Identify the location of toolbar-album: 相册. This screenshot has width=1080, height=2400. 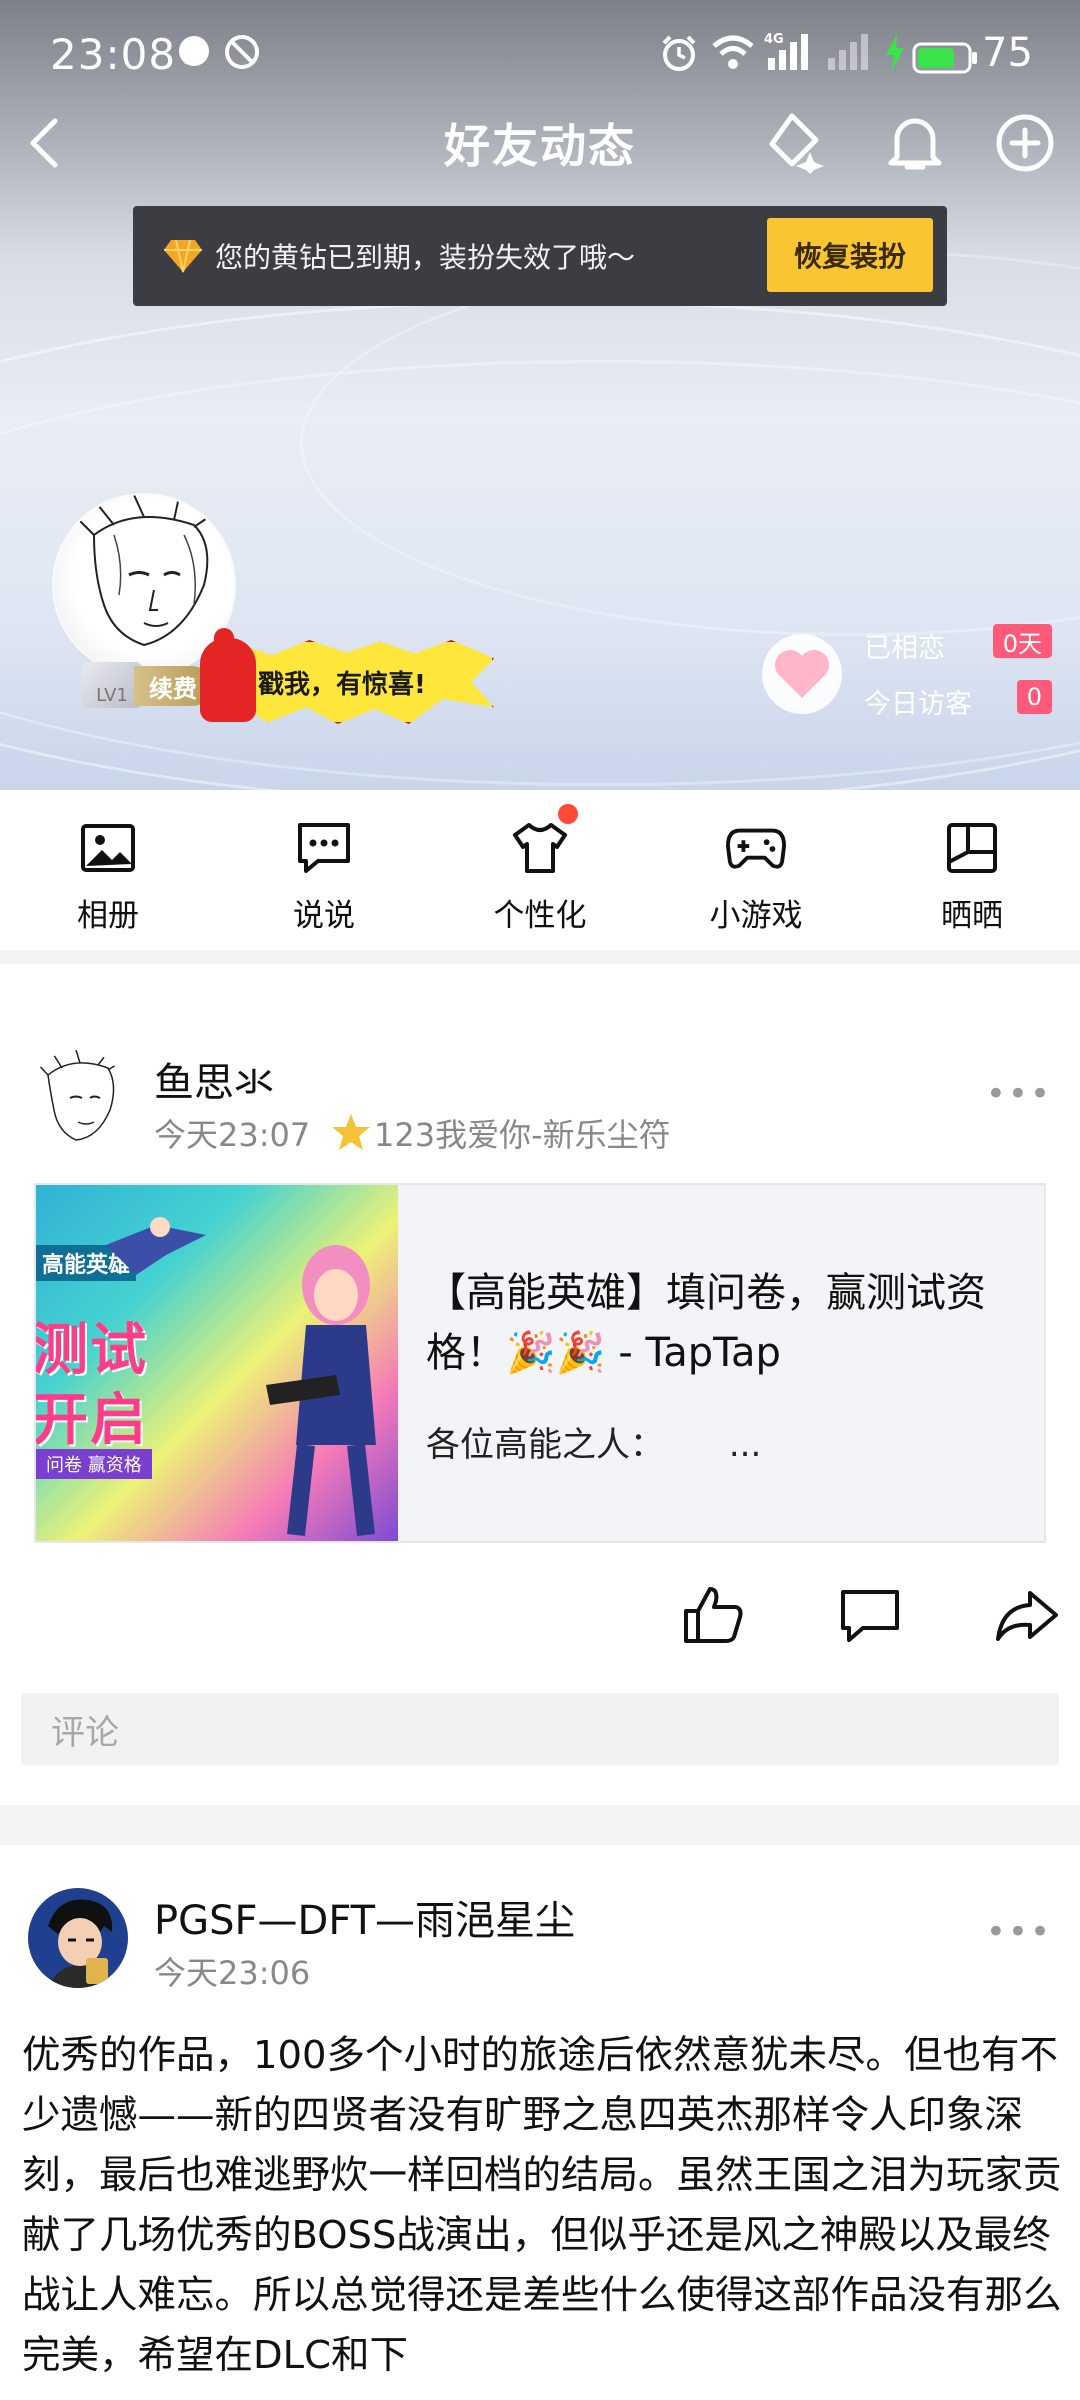
(108, 870).